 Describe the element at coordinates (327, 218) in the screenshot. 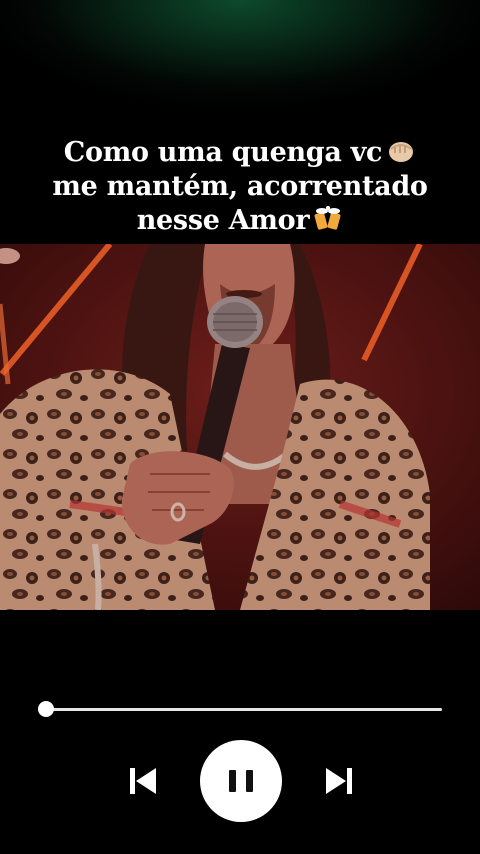

I see `beer-mugs-emoji-icon` at that location.